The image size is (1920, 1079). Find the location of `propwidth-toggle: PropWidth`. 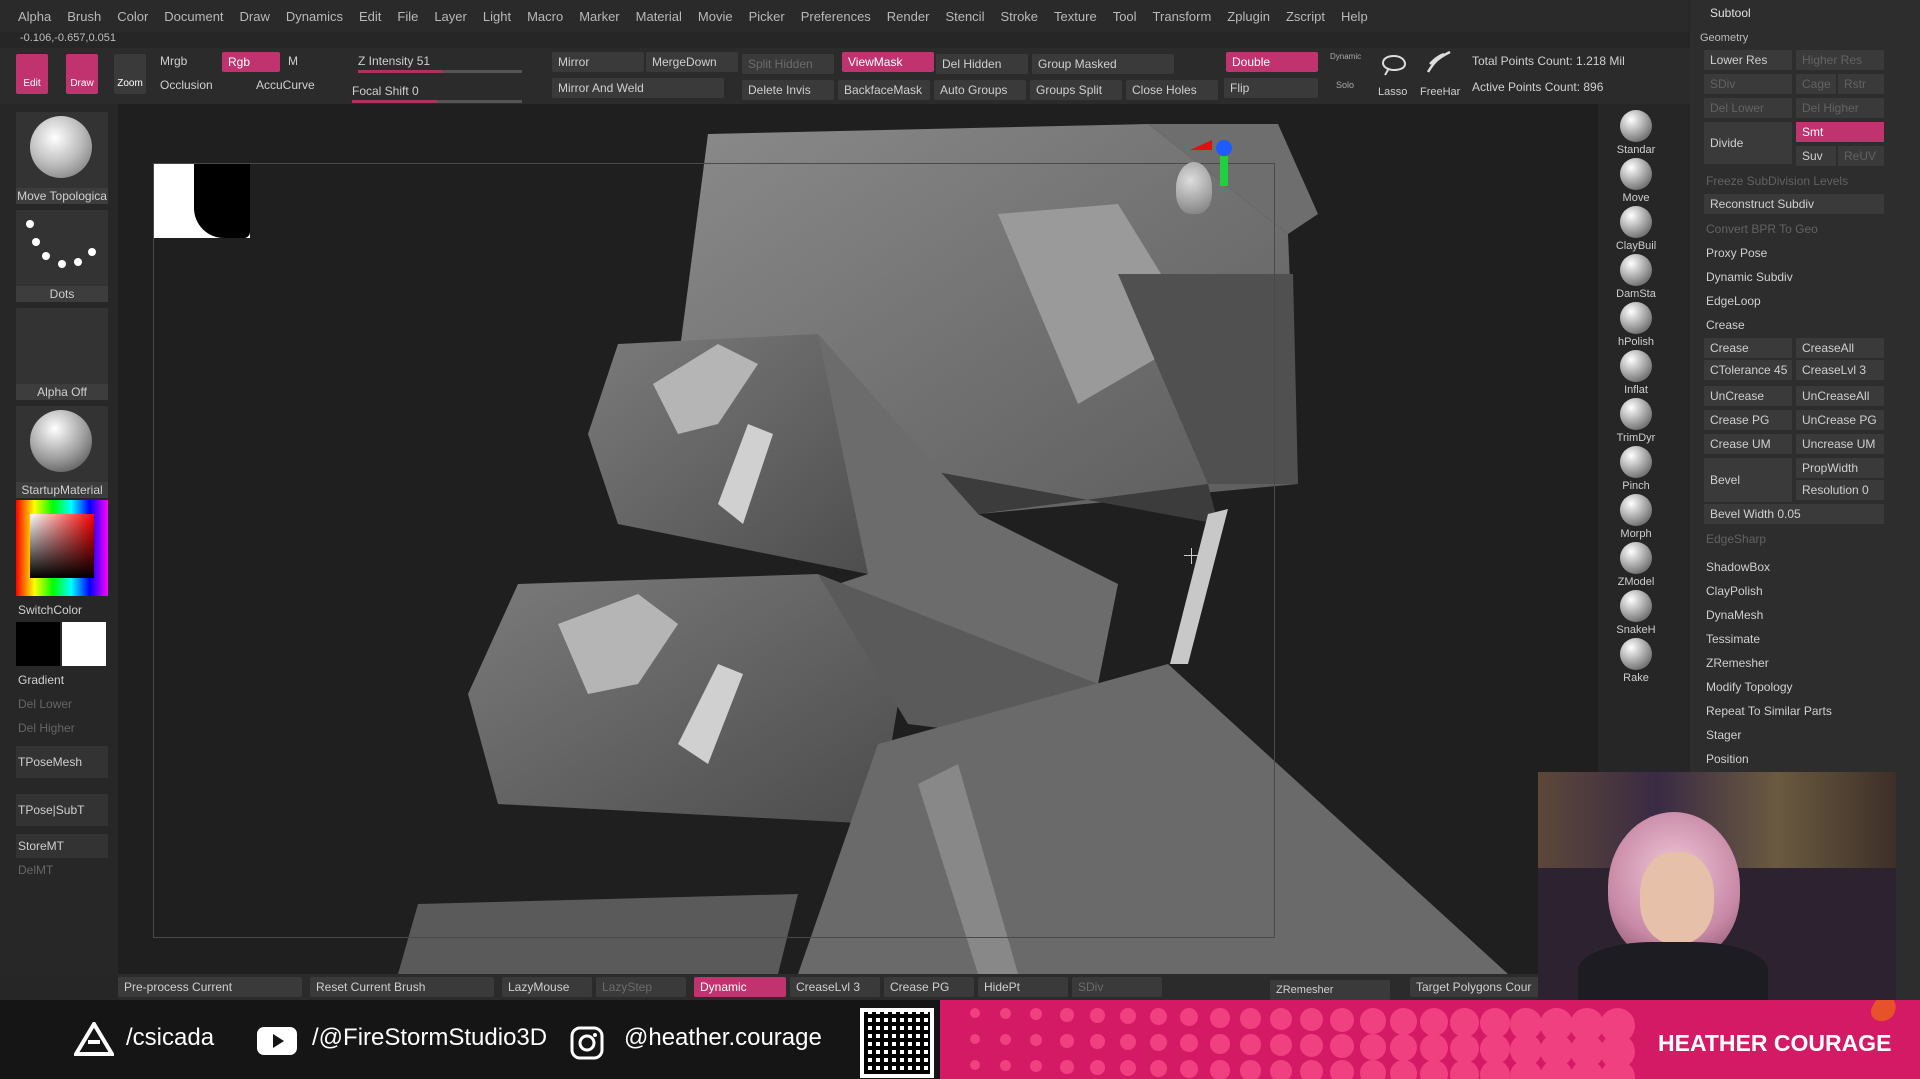

propwidth-toggle: PropWidth is located at coordinates (1840, 468).